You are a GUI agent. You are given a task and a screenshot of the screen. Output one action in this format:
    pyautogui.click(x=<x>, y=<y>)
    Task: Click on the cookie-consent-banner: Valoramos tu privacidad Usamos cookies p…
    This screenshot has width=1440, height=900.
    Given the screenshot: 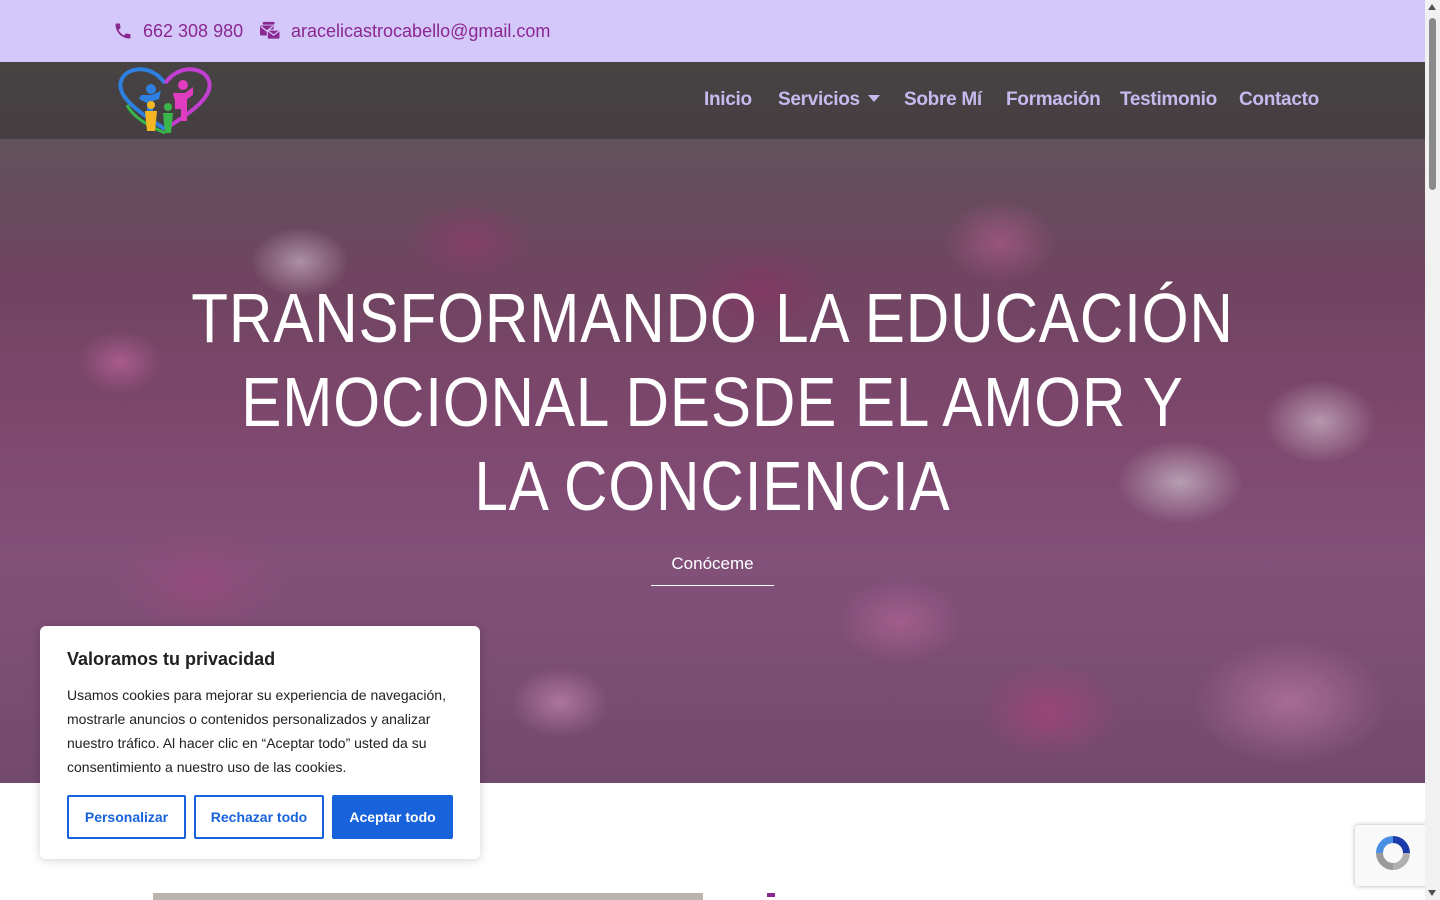 What is the action you would take?
    pyautogui.click(x=260, y=742)
    